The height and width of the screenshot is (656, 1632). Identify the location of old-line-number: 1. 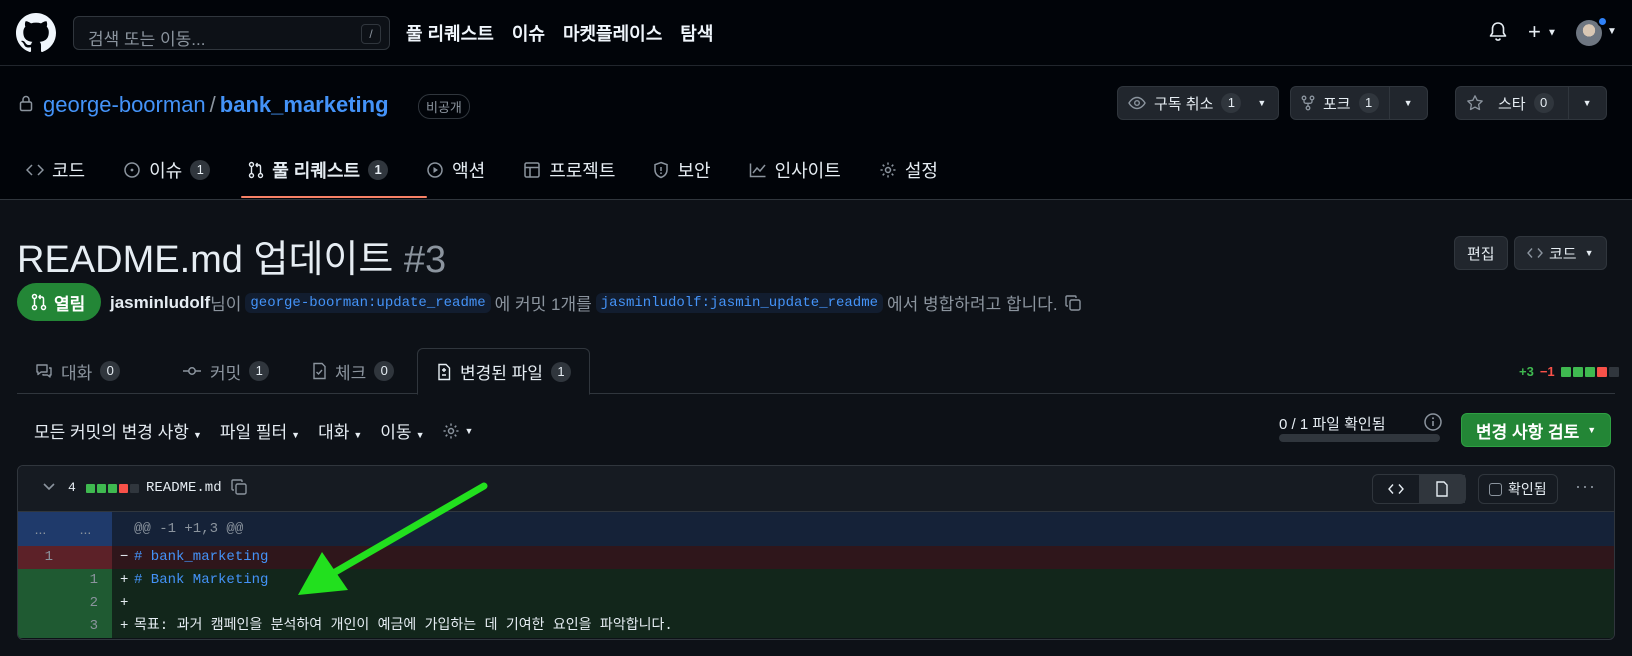
(40, 557).